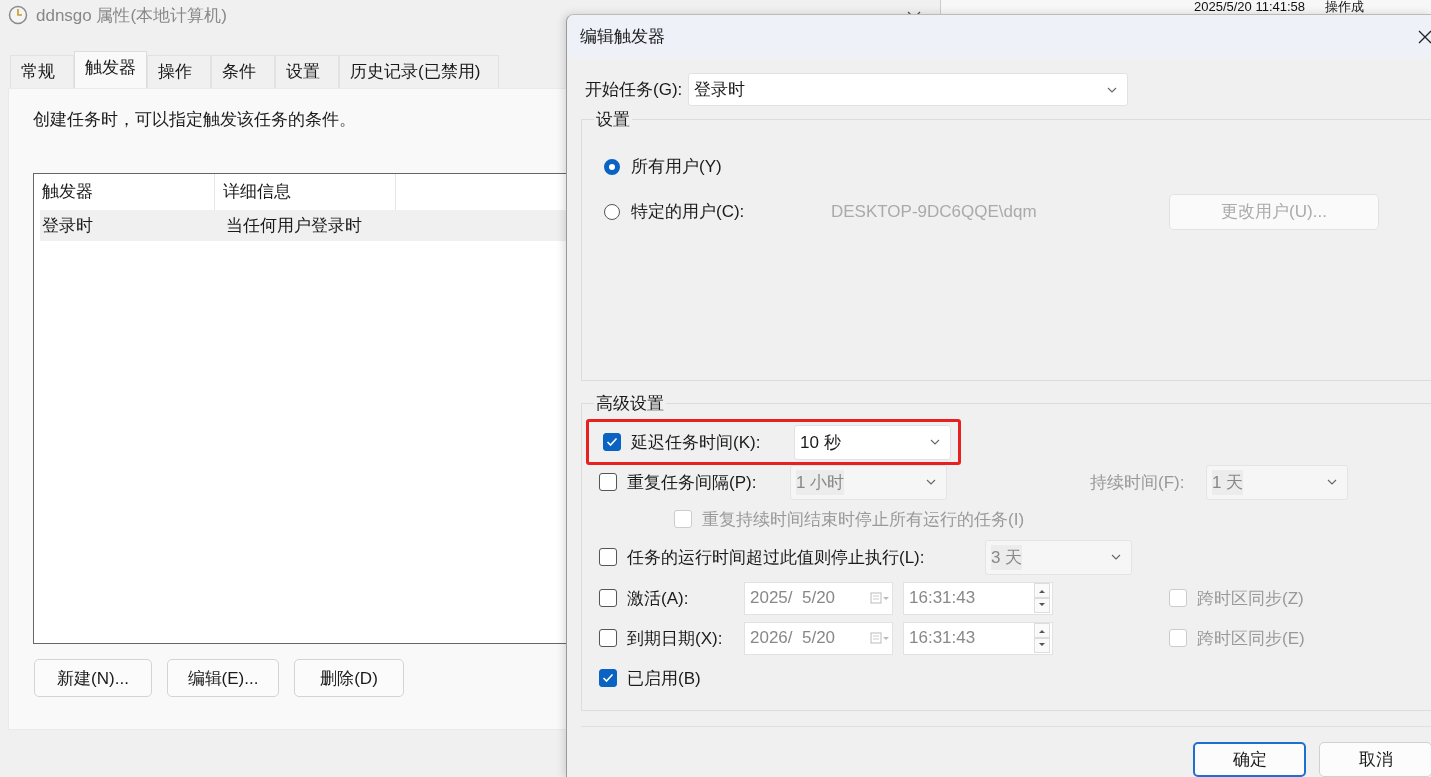  I want to click on tab: 常规, so click(42, 71).